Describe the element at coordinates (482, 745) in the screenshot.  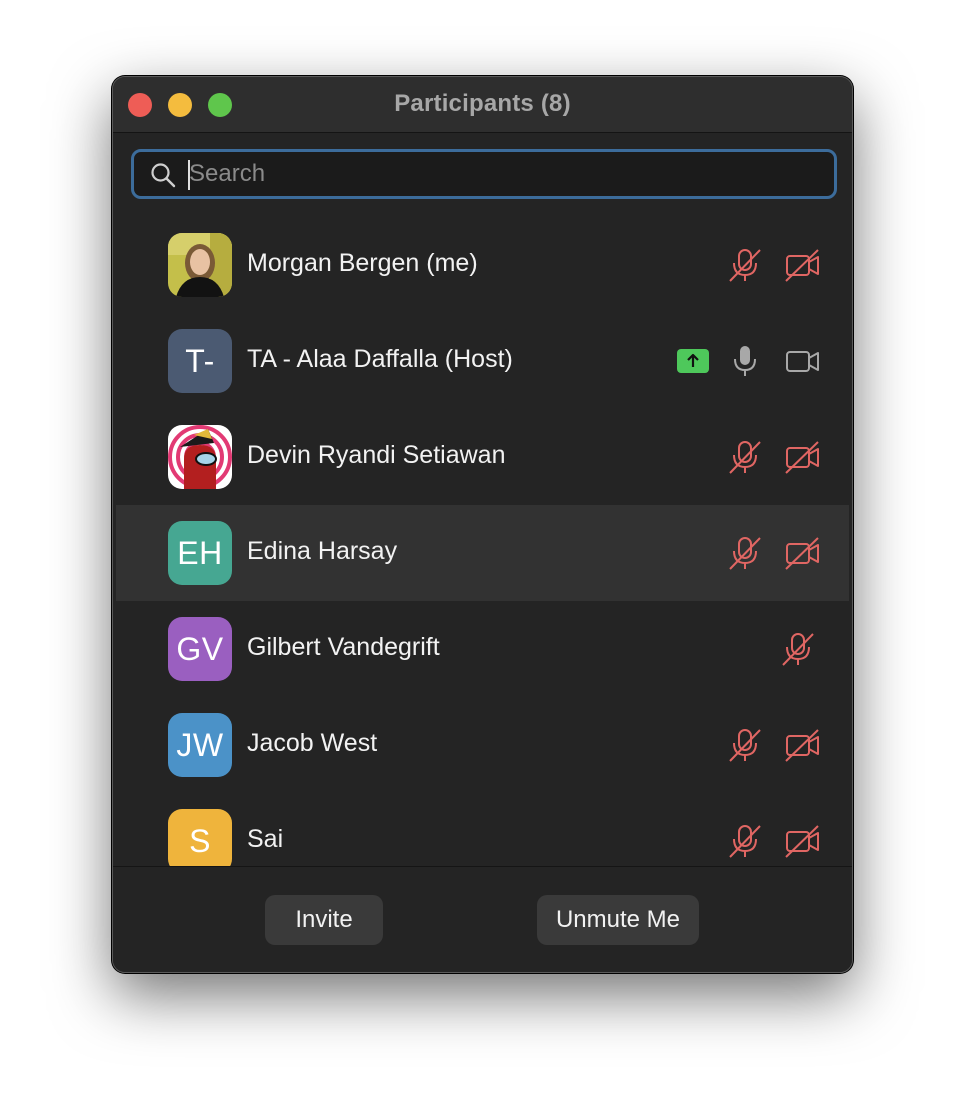
I see `participant-row-jacob-west: JW Jacob West` at that location.